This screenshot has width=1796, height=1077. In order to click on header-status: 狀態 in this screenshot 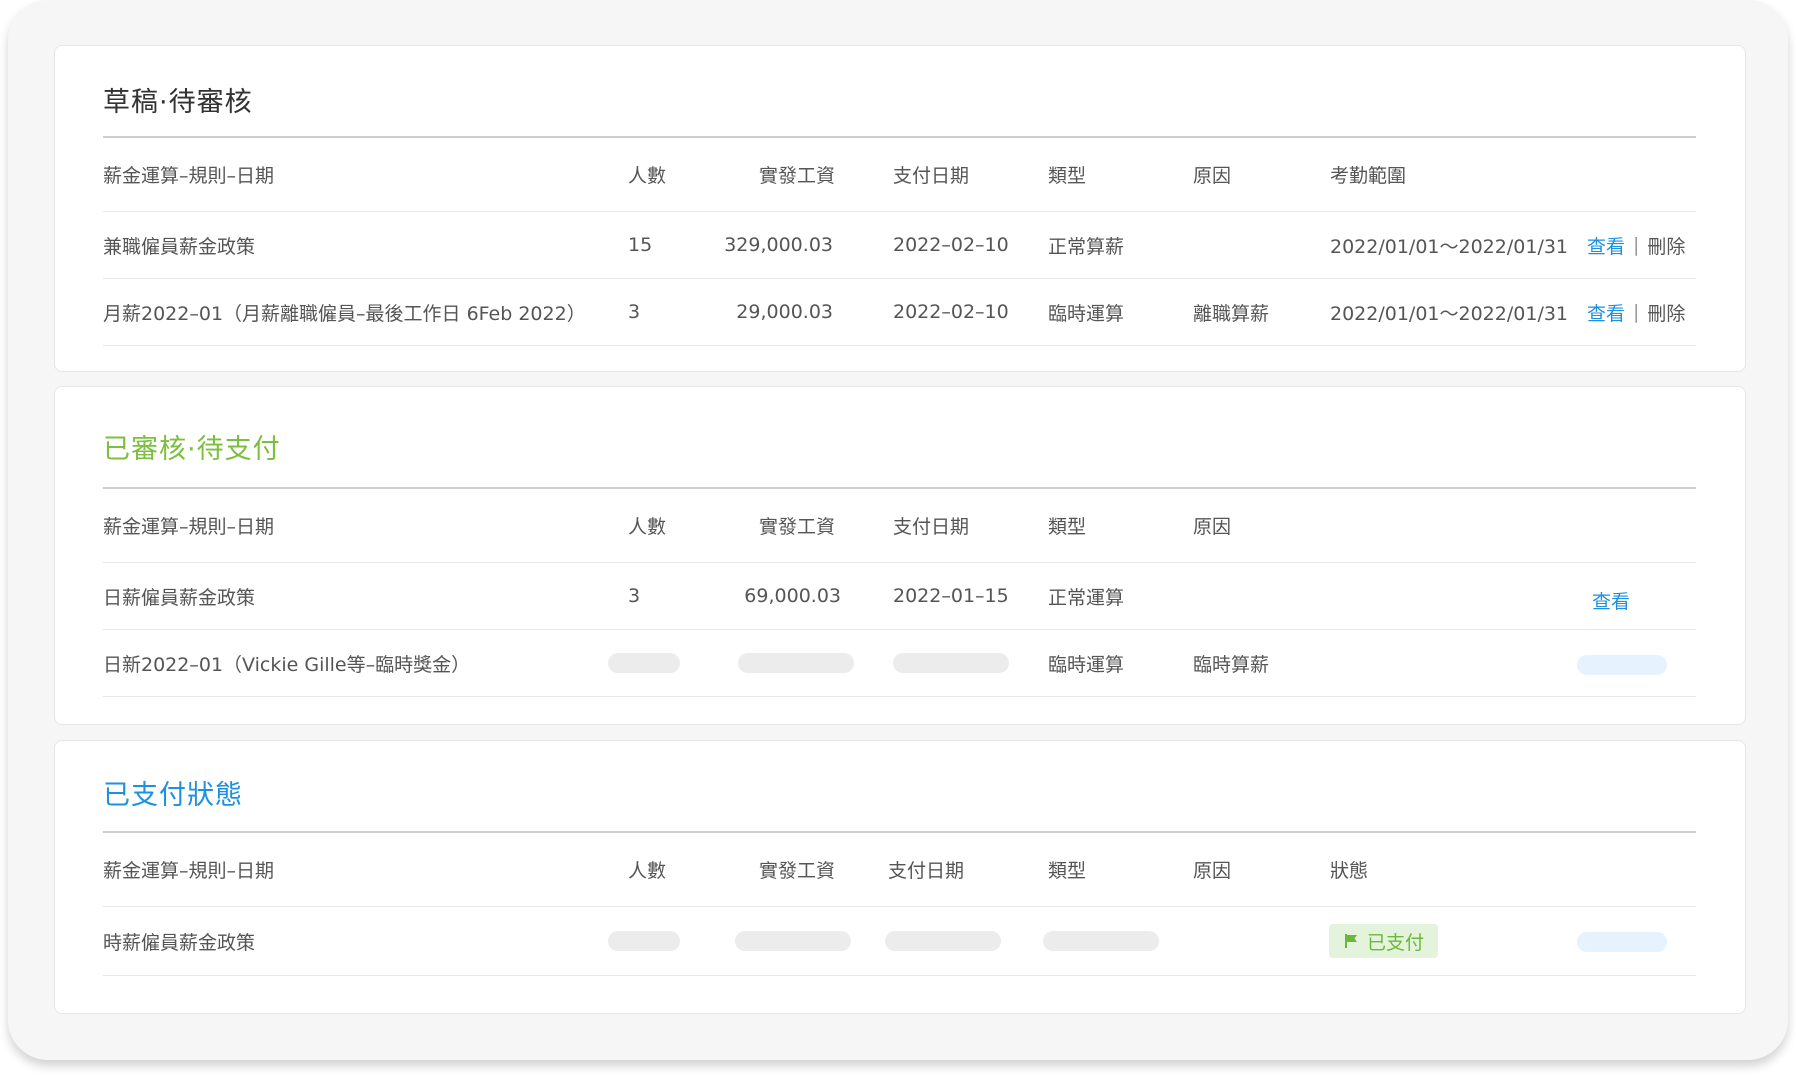, I will do `click(1349, 871)`.